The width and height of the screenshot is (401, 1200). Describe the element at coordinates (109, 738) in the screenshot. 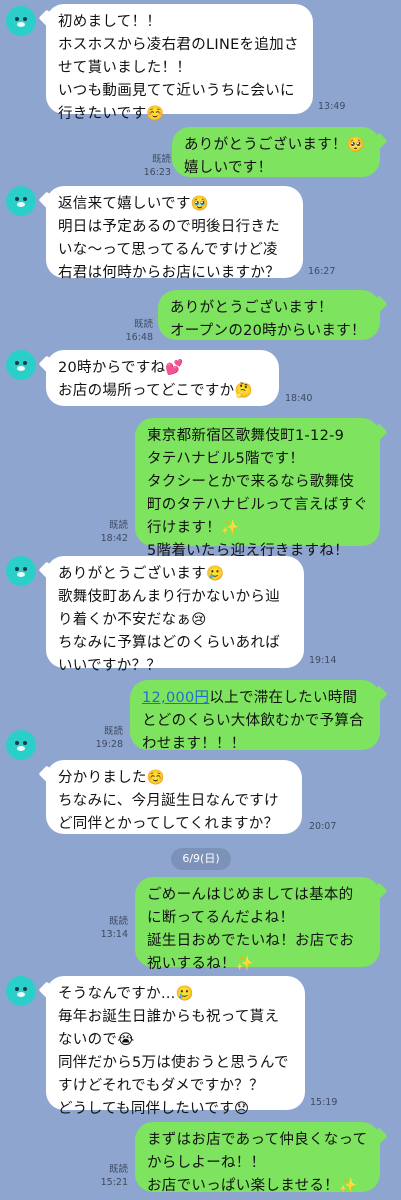

I see `read-receipt: 既読 19:28` at that location.